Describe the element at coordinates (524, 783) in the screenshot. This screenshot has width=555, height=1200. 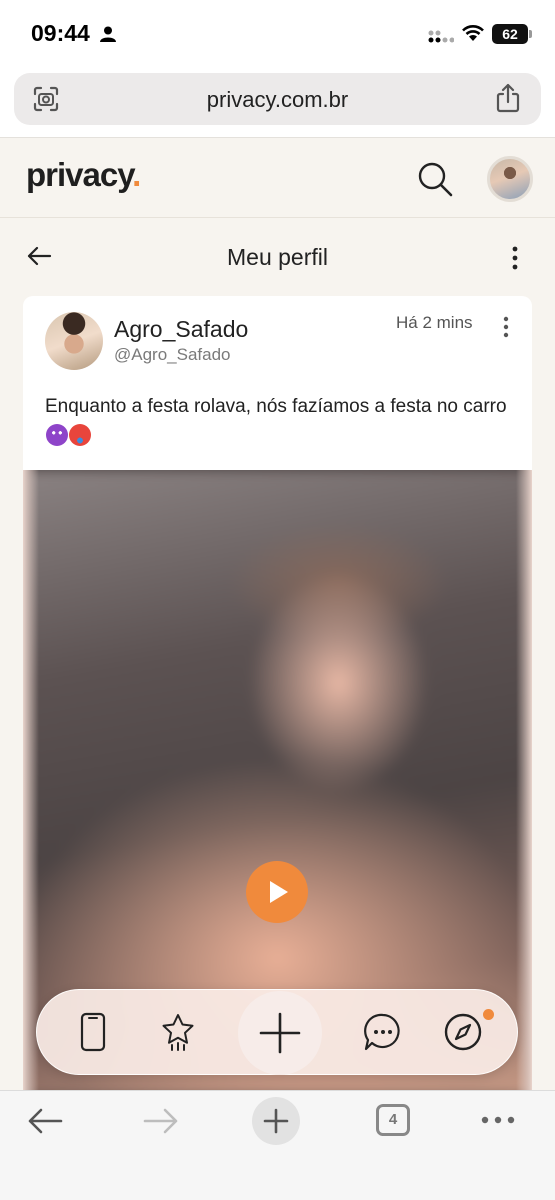
I see `video-edge-right` at that location.